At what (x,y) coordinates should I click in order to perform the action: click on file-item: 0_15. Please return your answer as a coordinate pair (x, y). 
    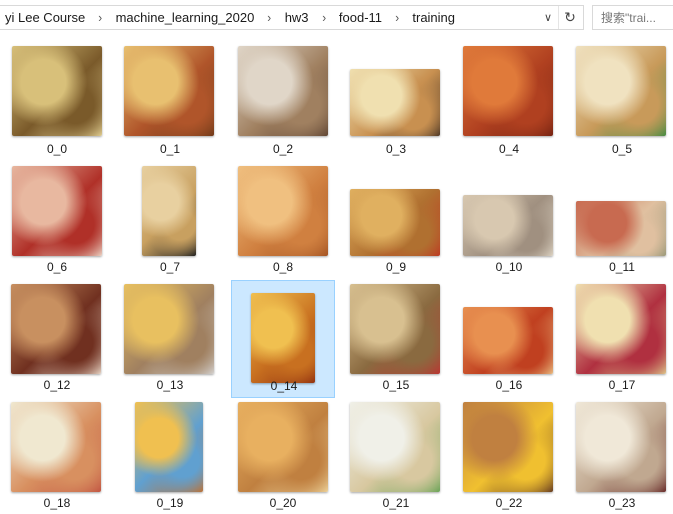
    Looking at the image, I should click on (396, 332).